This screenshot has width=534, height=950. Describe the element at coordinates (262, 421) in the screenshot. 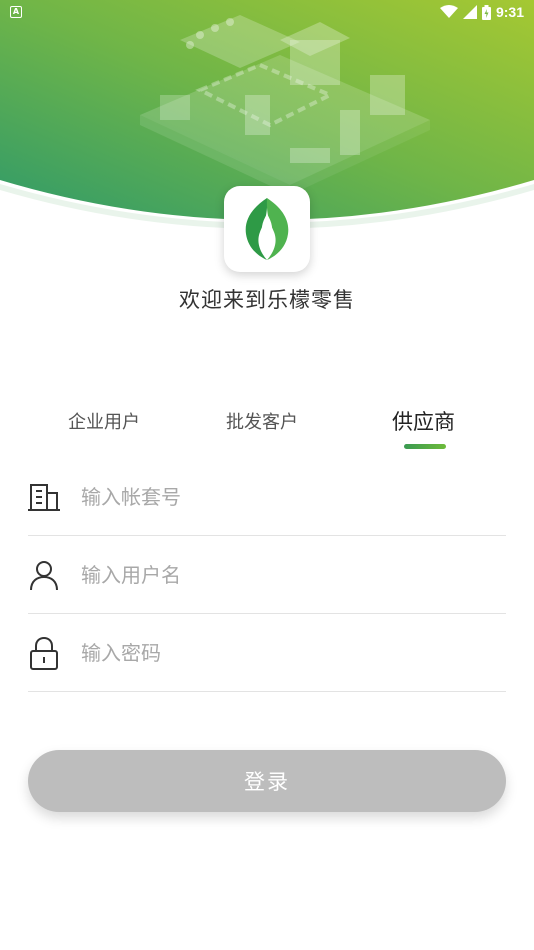

I see `tab-wholesale-customer: 批发客户` at that location.